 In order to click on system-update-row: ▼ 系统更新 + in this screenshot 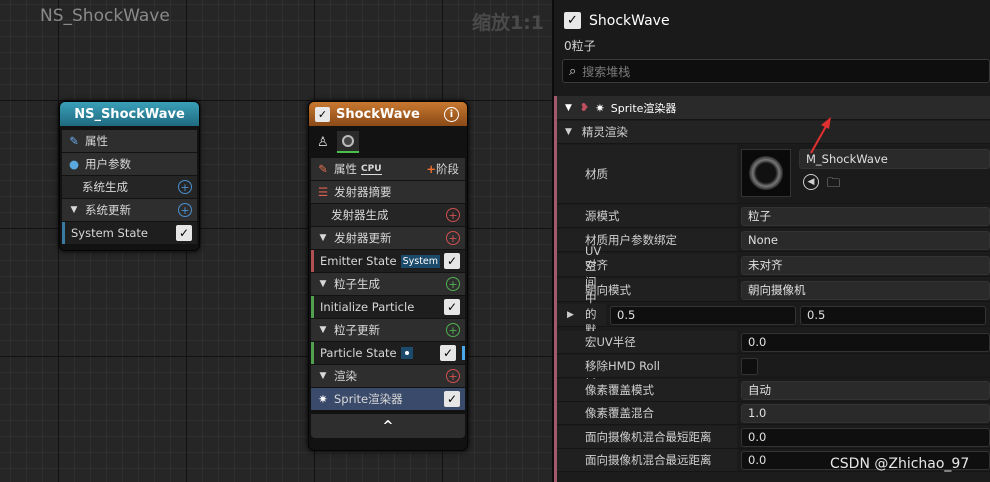, I will do `click(129, 210)`.